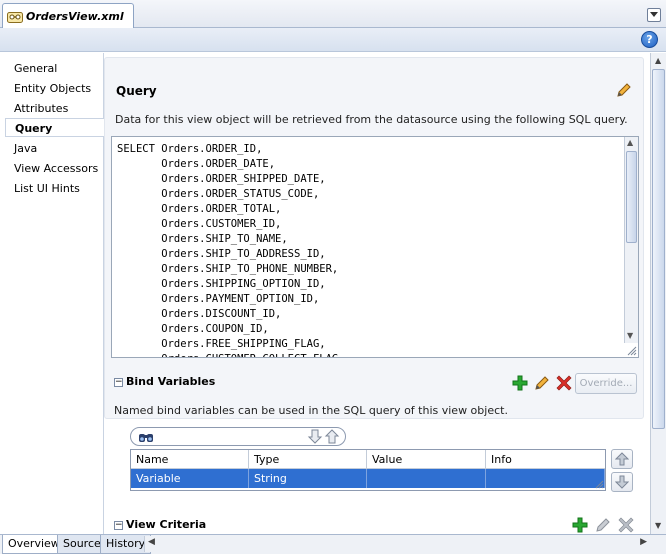  I want to click on editor-tabstrip: OrdersView.xml, so click(333, 14).